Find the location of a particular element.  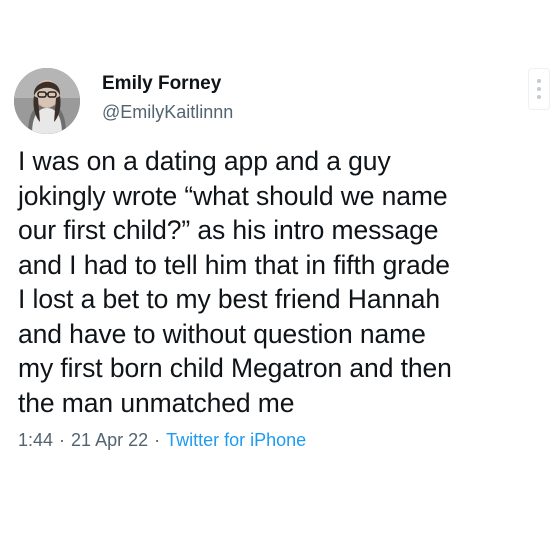

tweet-header: Emily Forney @EmilyKaitlinnn is located at coordinates (277, 101).